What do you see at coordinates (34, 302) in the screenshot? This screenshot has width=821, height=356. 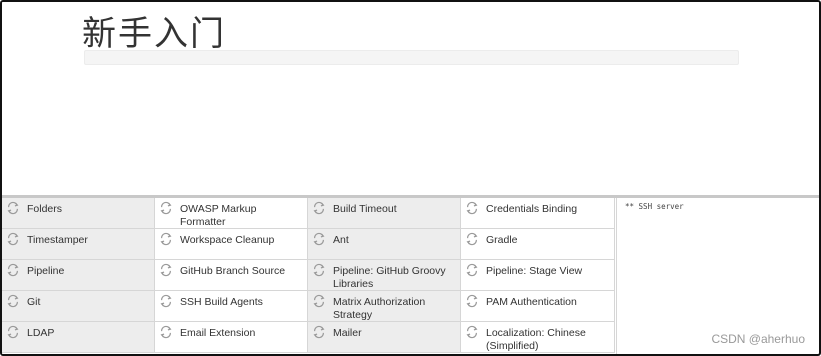 I see `plugin-item-label: Git` at bounding box center [34, 302].